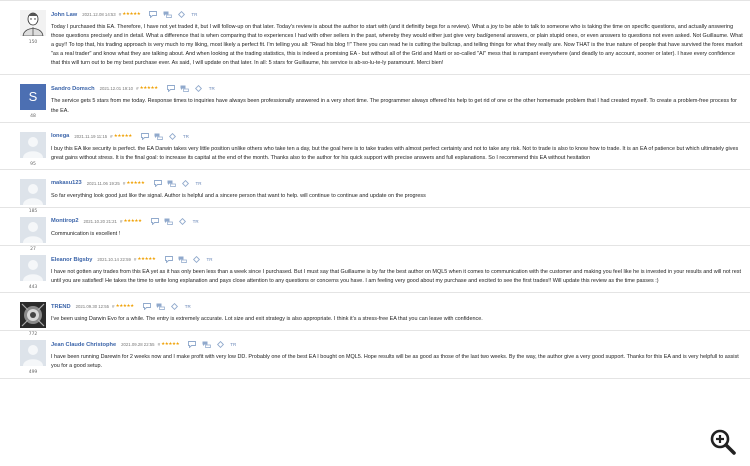  I want to click on review-date: 2021.09.28 22:55, so click(138, 345).